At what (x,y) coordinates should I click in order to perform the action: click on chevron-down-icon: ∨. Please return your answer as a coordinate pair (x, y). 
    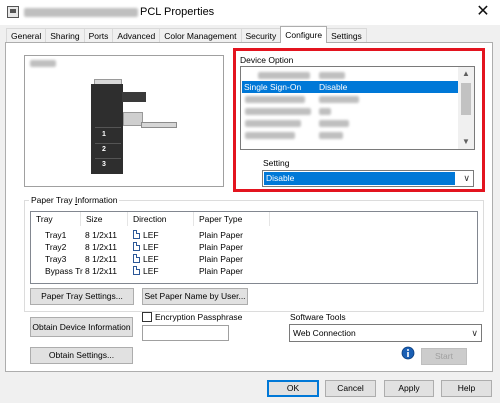
    Looking at the image, I should click on (474, 333).